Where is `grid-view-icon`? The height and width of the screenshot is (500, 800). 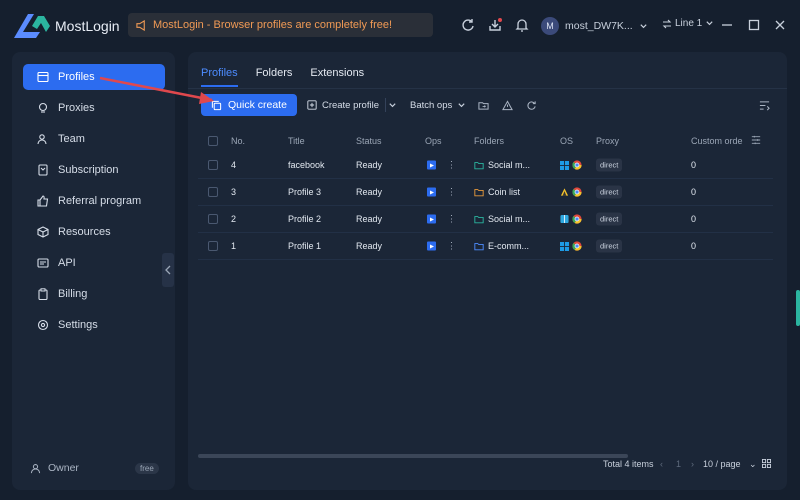 grid-view-icon is located at coordinates (766, 464).